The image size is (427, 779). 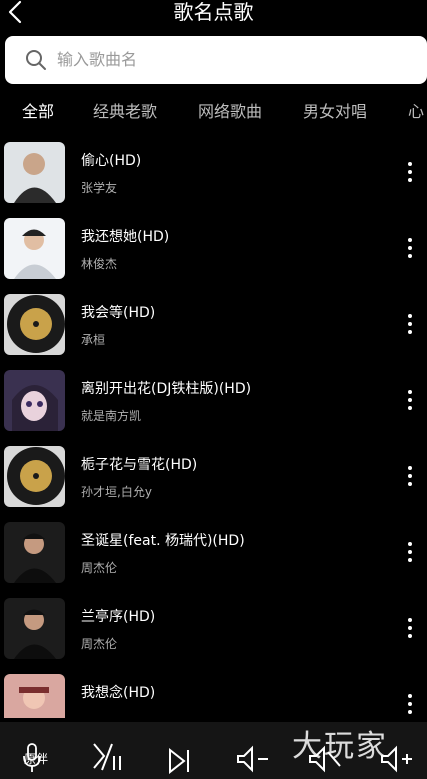 What do you see at coordinates (213, 254) in the screenshot?
I see `list-item: 我还想她(HD) 林俊杰` at bounding box center [213, 254].